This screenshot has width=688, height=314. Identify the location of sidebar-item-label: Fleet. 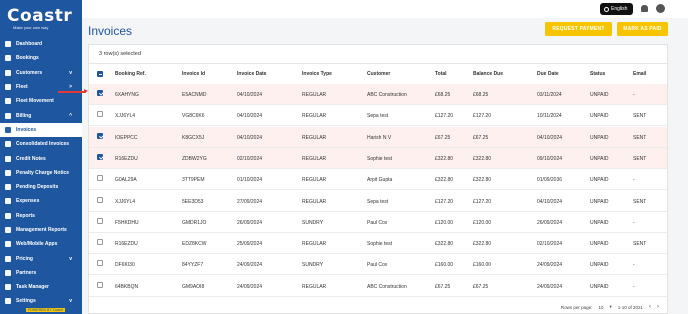
(22, 87).